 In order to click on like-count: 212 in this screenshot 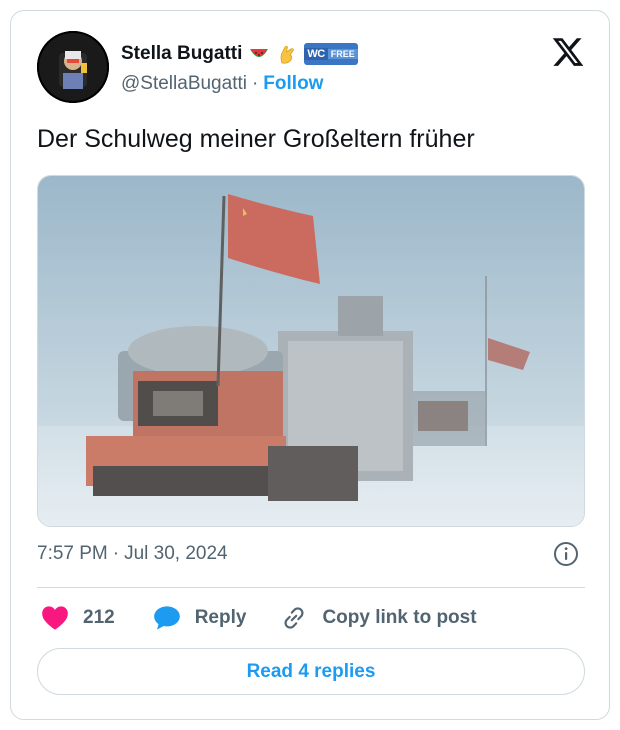, I will do `click(99, 617)`.